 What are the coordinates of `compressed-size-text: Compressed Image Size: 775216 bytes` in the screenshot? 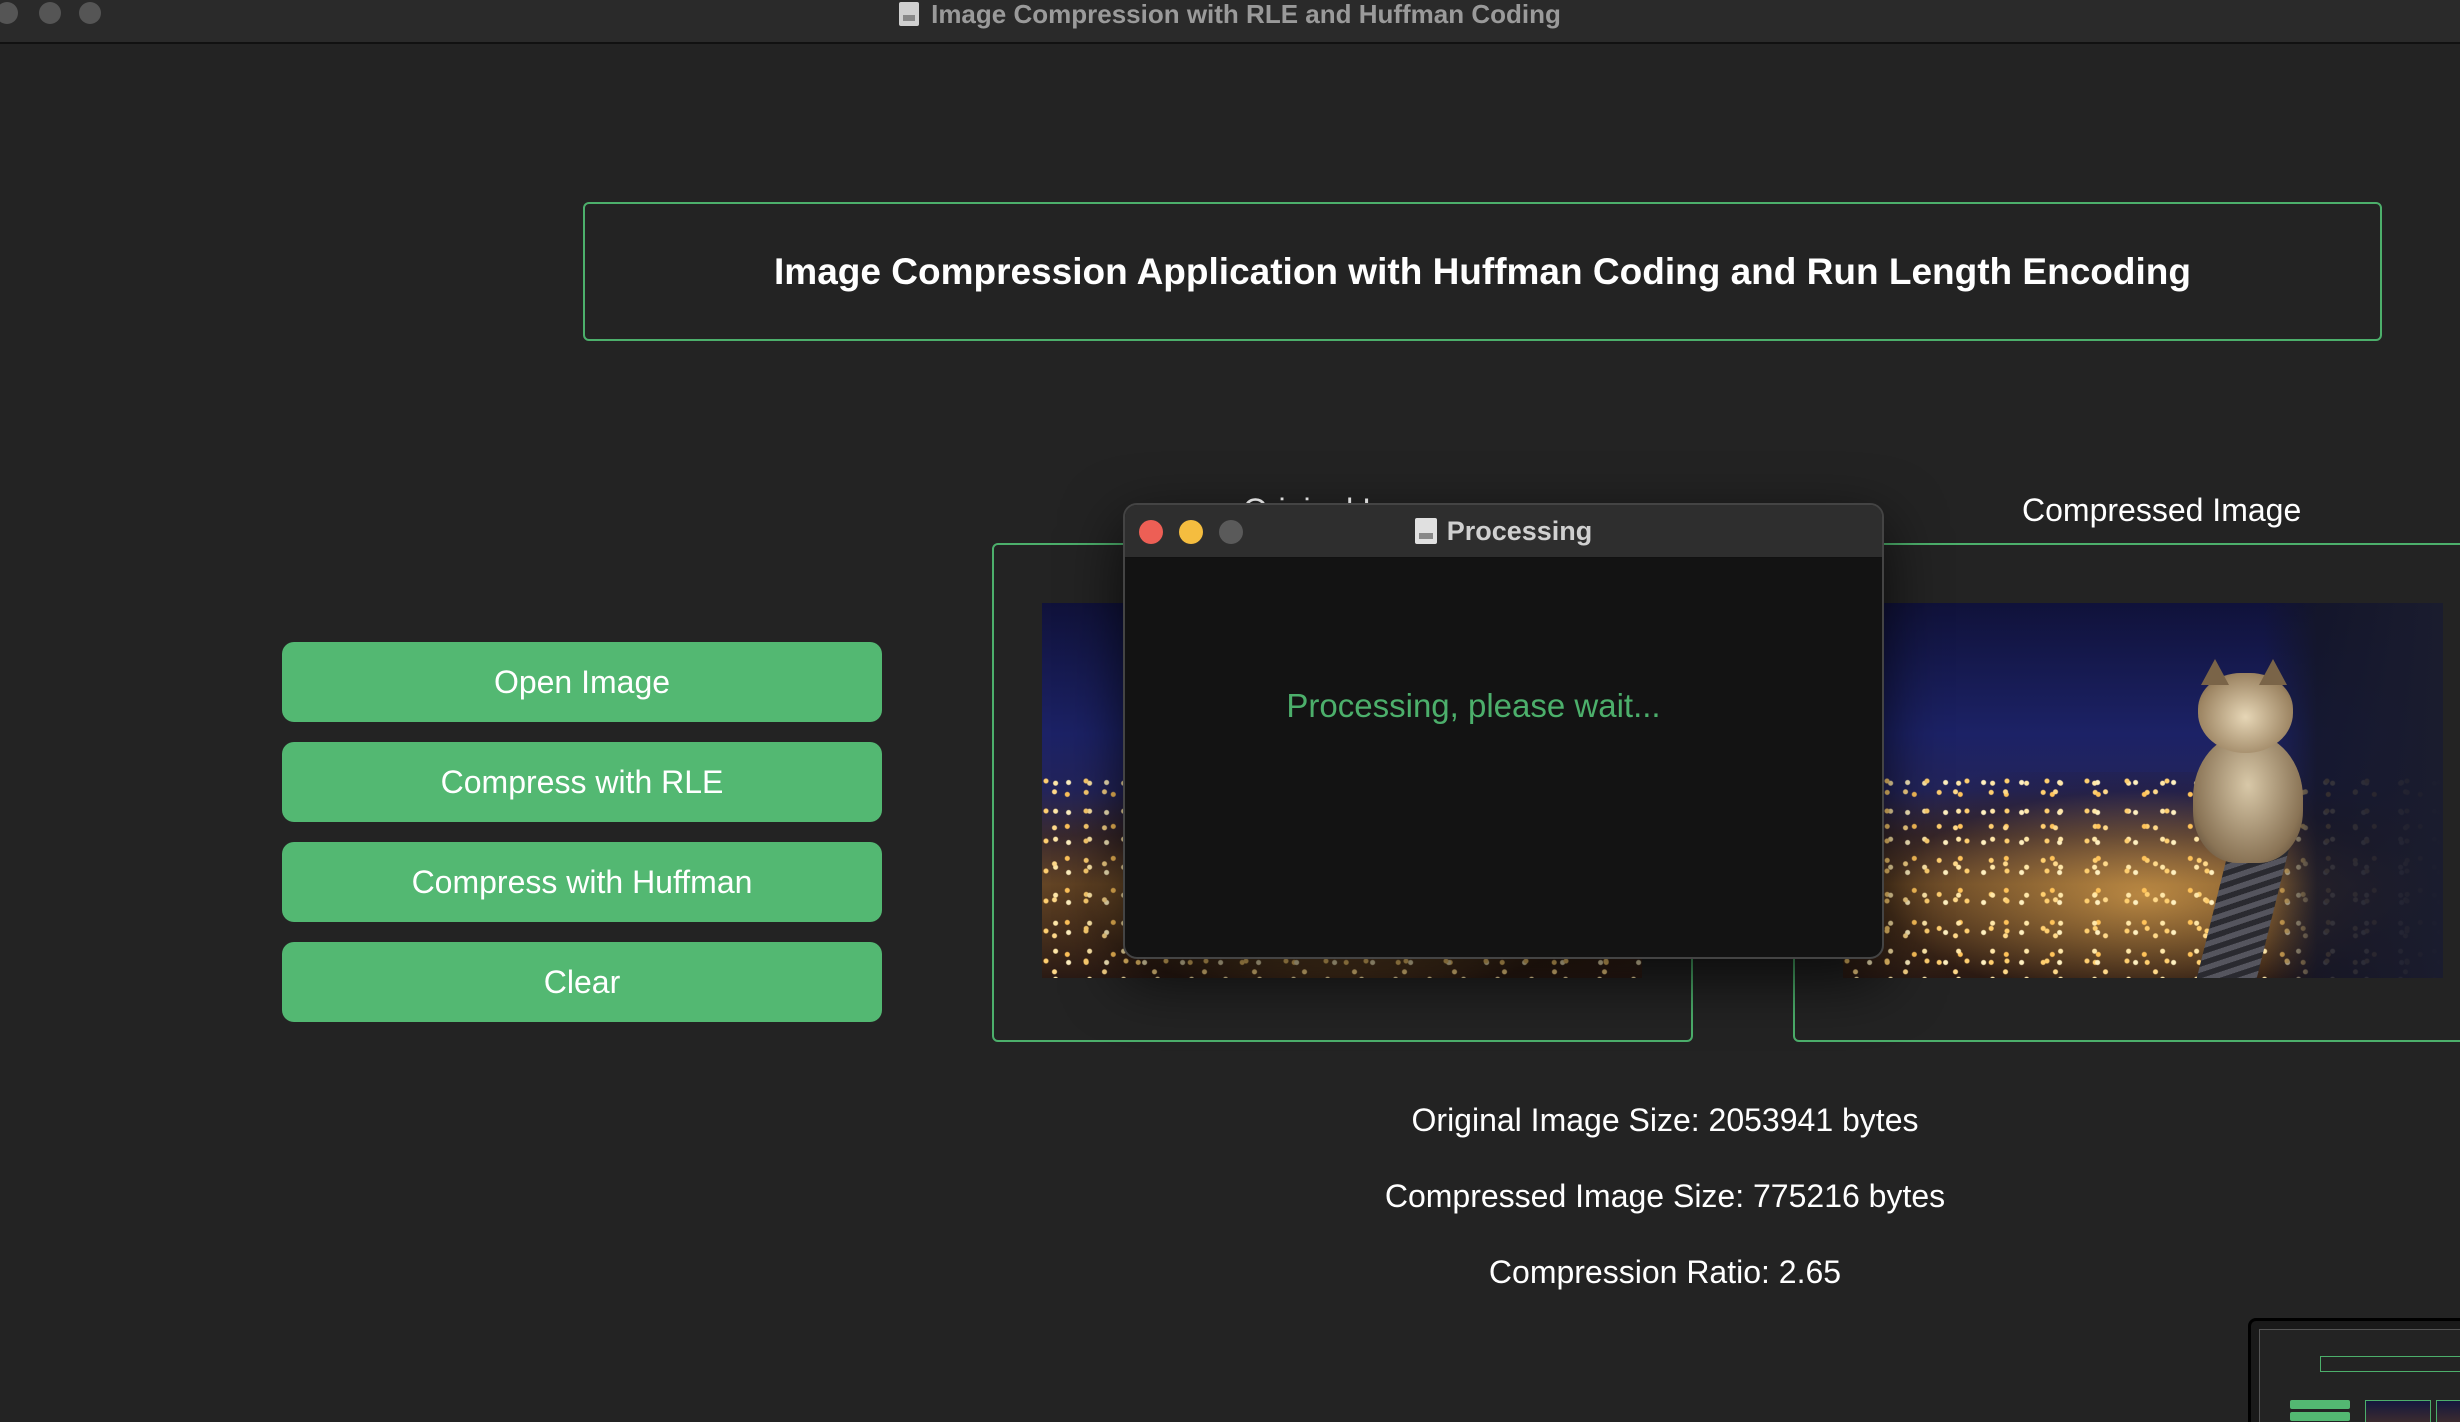 It's located at (1665, 1196).